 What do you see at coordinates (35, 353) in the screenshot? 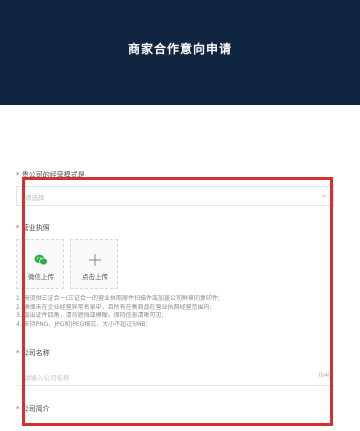
I see `company-name-label-text: 公司名称` at bounding box center [35, 353].